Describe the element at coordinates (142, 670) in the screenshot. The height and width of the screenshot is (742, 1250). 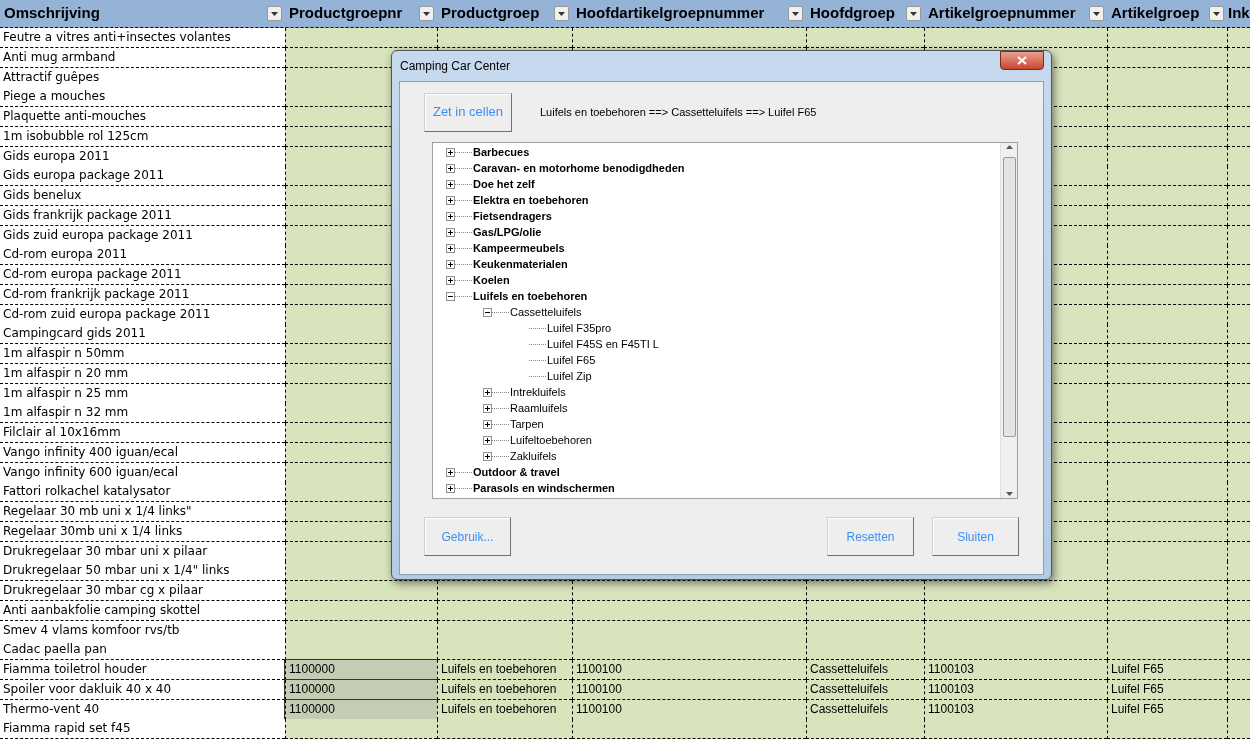
I see `description-cell: Fiamma toiletrol houder` at that location.